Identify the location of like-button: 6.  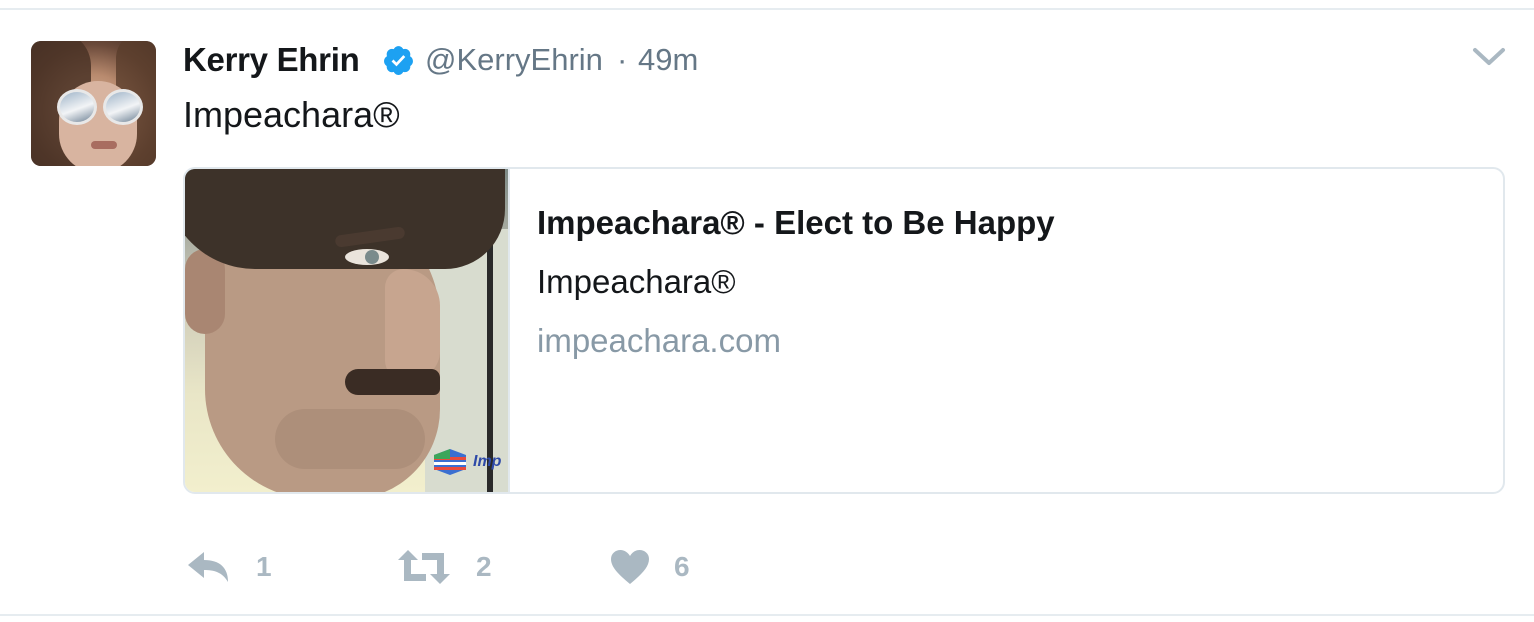
(650, 567).